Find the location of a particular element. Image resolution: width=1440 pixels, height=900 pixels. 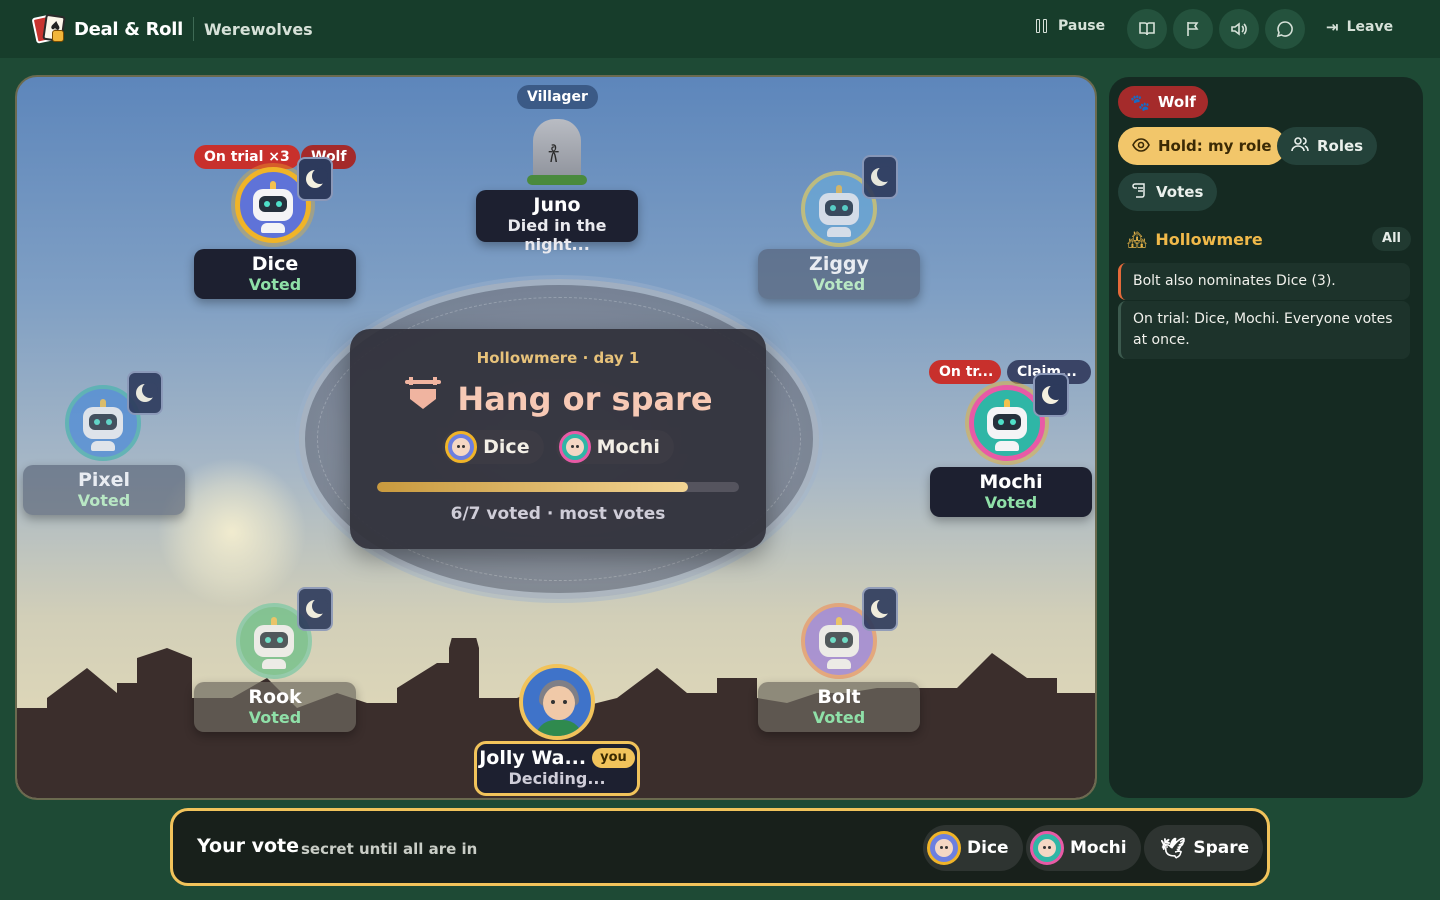

candidate-dice: Dice is located at coordinates (493, 447).